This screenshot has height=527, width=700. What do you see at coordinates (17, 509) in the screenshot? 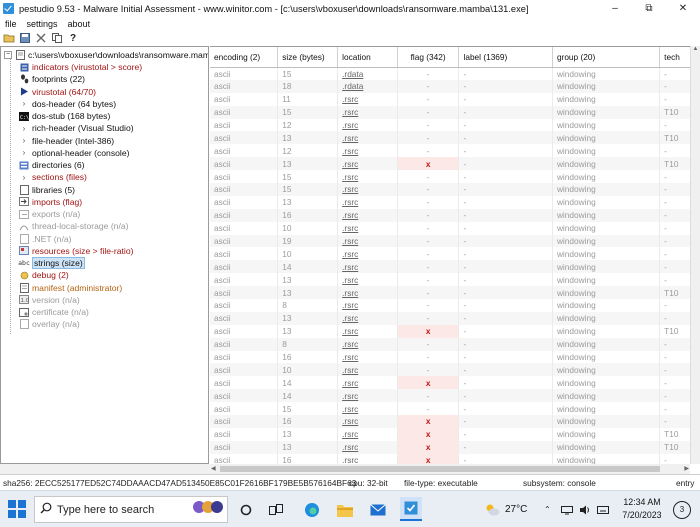
I see `windows-start-button` at bounding box center [17, 509].